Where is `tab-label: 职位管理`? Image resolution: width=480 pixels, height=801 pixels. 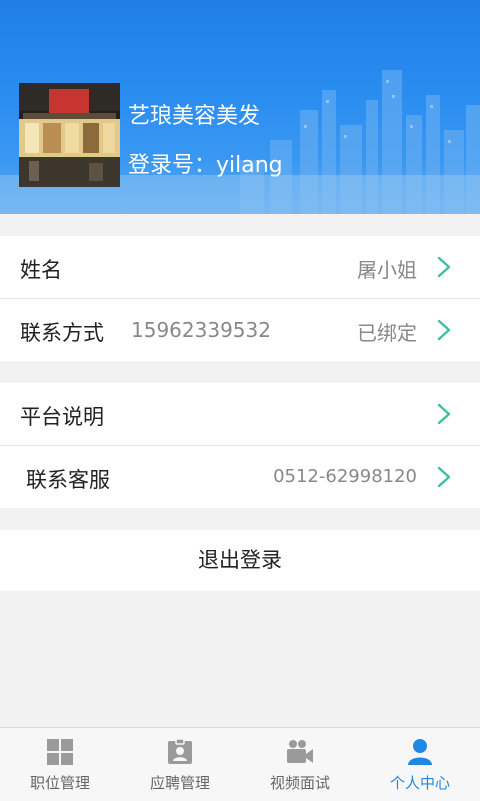 tab-label: 职位管理 is located at coordinates (59, 783).